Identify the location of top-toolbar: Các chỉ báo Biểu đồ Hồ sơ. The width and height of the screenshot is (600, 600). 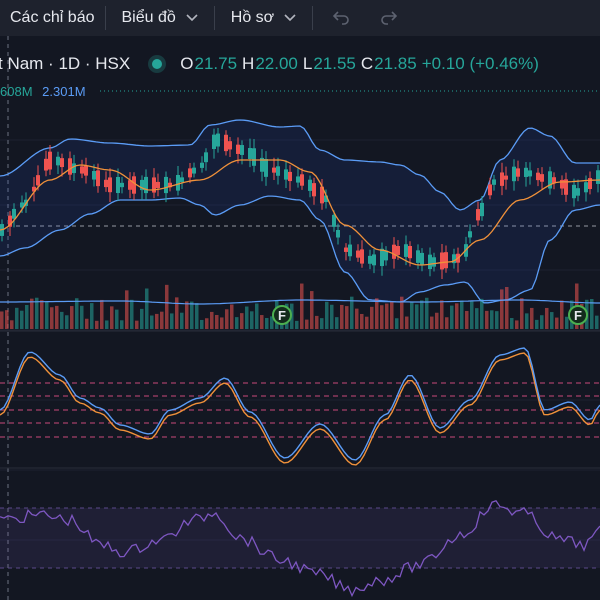
(300, 18).